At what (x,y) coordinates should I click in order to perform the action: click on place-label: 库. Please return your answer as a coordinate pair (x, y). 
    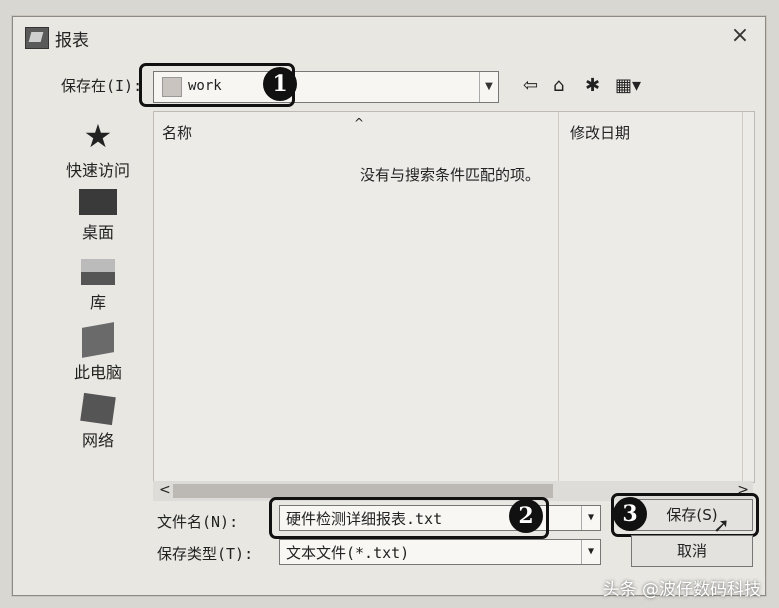
    Looking at the image, I should click on (97, 302).